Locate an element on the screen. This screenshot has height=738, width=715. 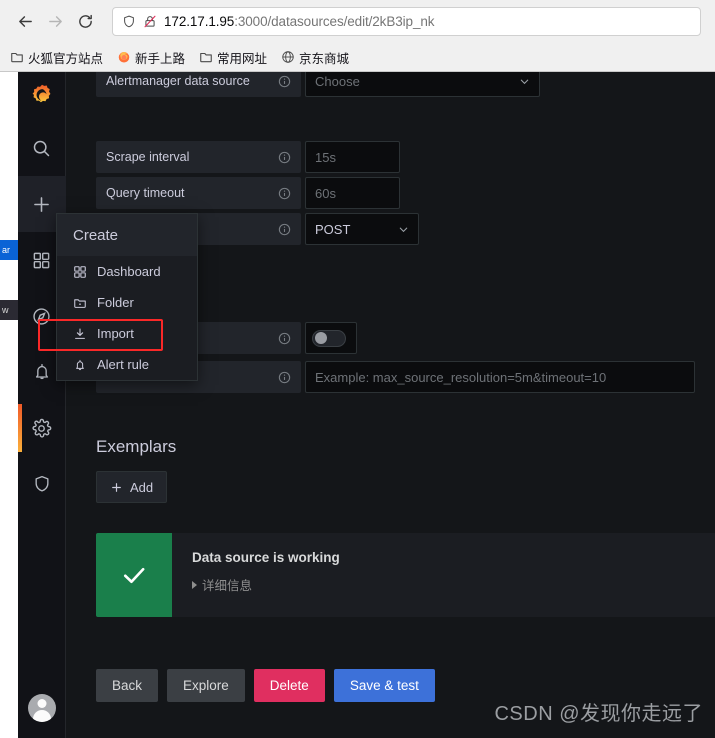
browser-sidebar-item-selected: ar is located at coordinates (9, 250).